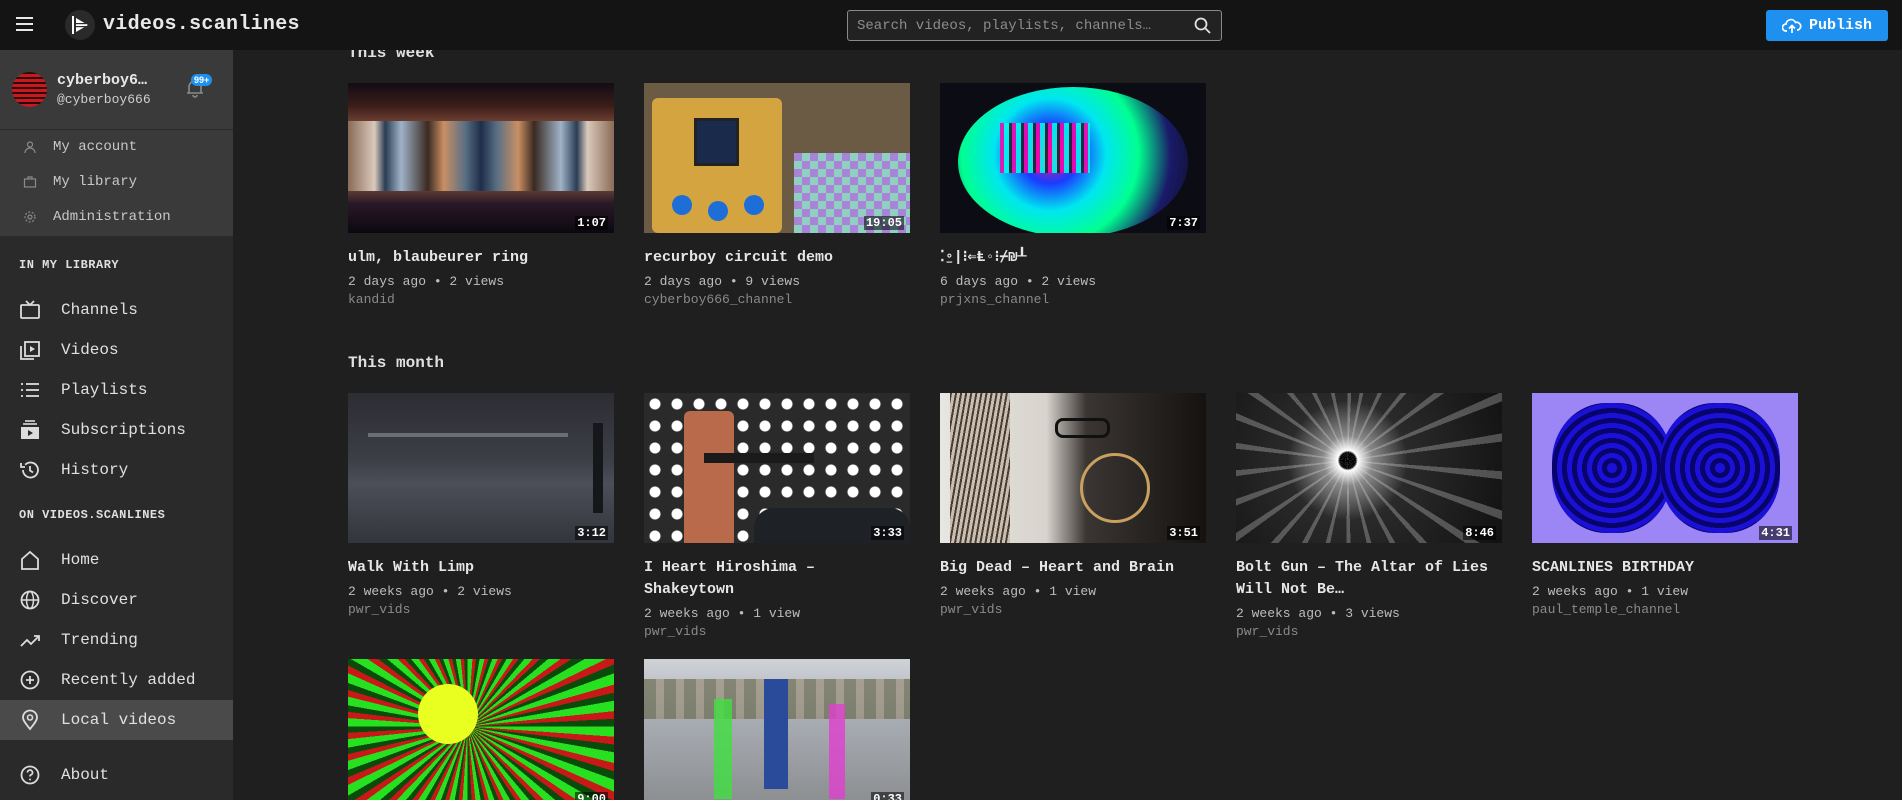  What do you see at coordinates (29, 89) in the screenshot?
I see `avatar` at bounding box center [29, 89].